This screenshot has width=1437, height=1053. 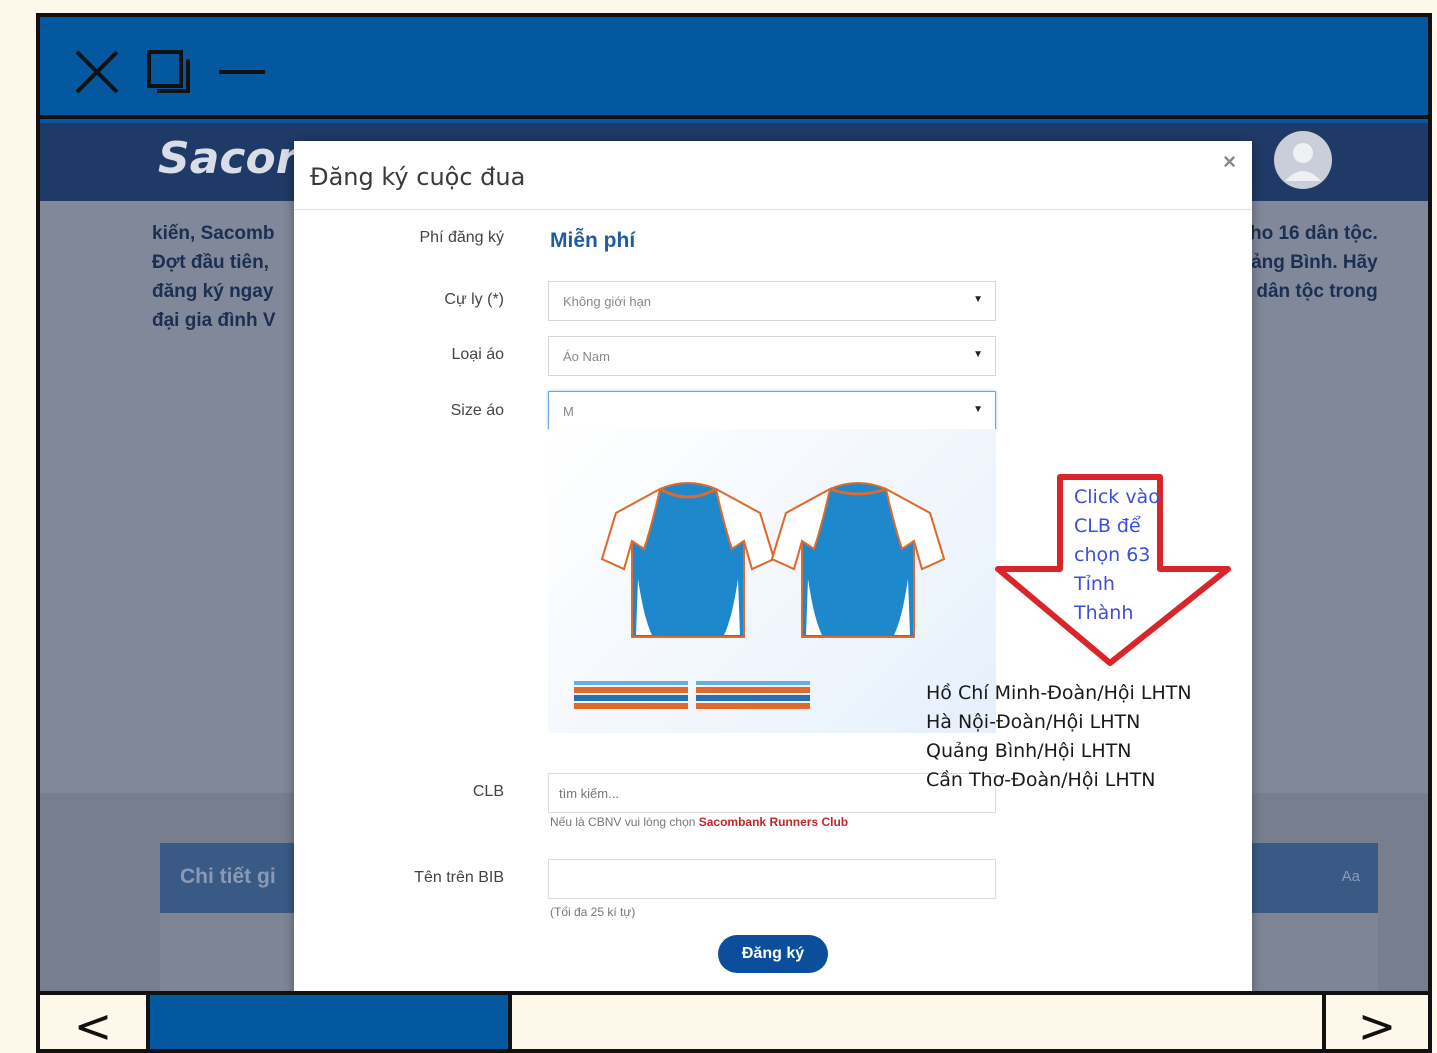 What do you see at coordinates (1351, 876) in the screenshot?
I see `font-size-toggle: Aa` at bounding box center [1351, 876].